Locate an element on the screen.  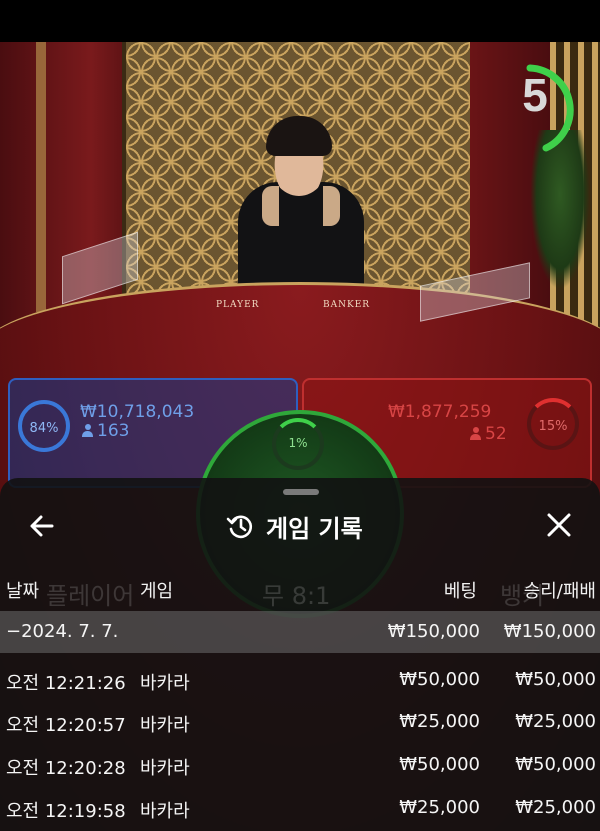
player-percent-ring: 84% is located at coordinates (44, 426).